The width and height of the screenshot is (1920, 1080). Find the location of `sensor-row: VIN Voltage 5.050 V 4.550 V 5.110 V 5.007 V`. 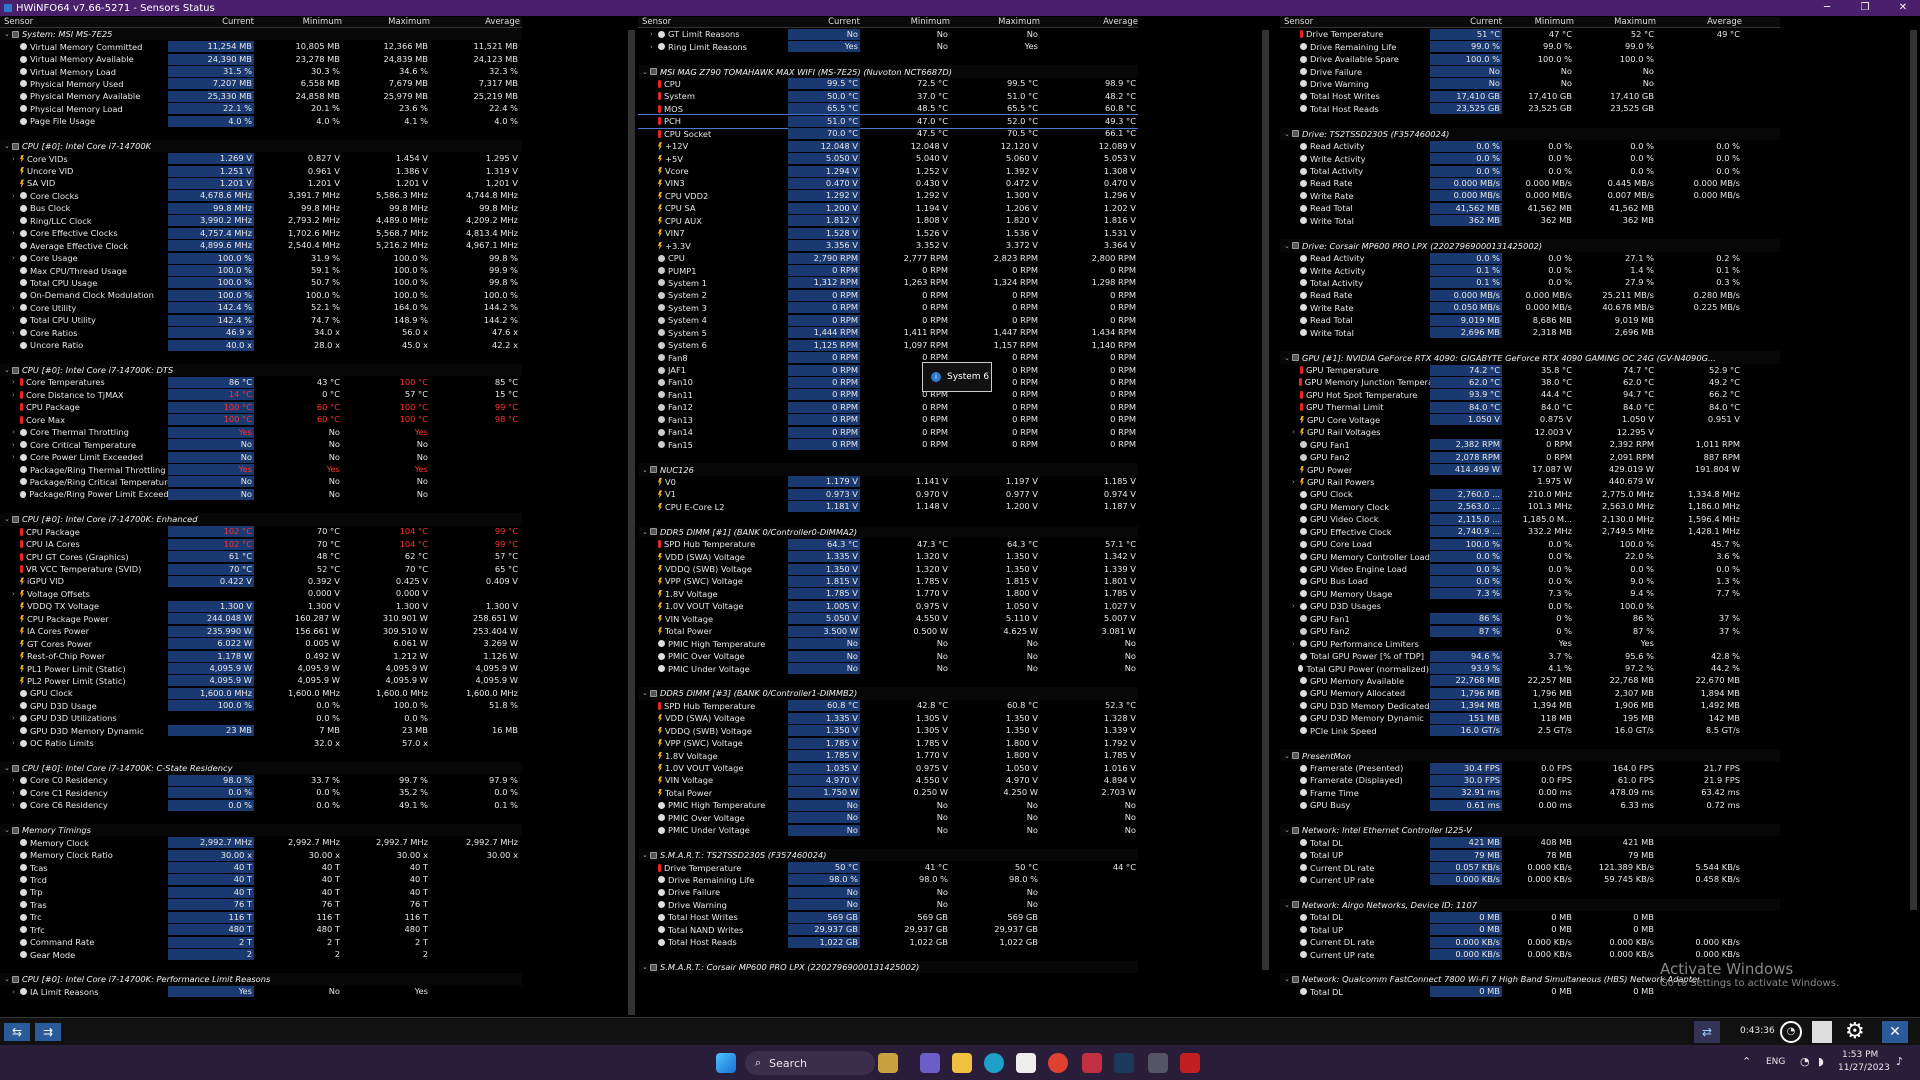

sensor-row: VIN Voltage 5.050 V 4.550 V 5.110 V 5.007 V is located at coordinates (888, 619).